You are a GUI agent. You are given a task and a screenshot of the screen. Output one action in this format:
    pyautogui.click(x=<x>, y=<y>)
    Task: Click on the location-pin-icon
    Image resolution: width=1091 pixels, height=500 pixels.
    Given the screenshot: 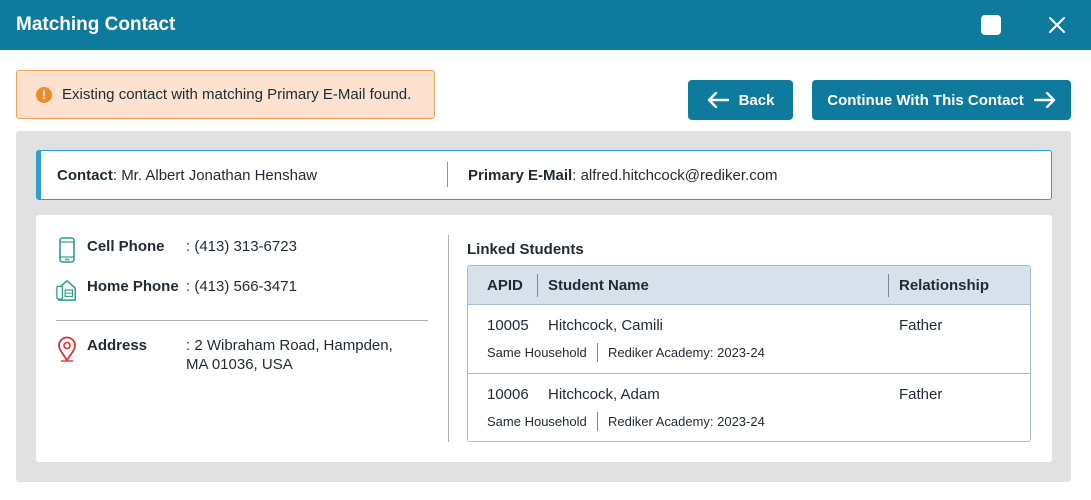 What is the action you would take?
    pyautogui.click(x=67, y=349)
    